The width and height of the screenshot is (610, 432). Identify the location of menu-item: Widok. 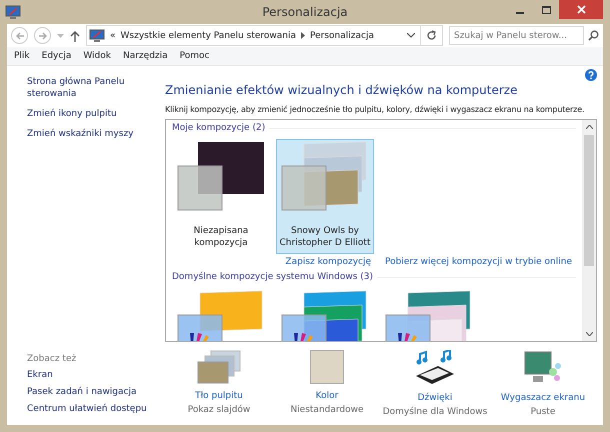
(97, 56).